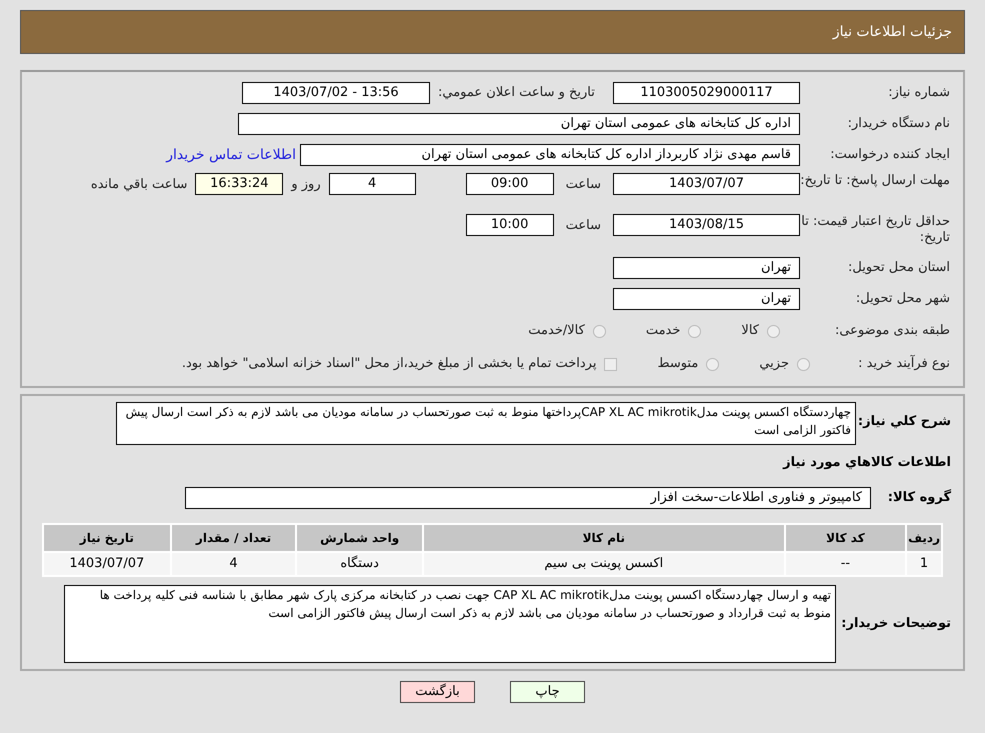 This screenshot has width=985, height=733. I want to click on field-label: حداقل تاریخ اعتبار قیمت: تا تاریخ:, so click(875, 230).